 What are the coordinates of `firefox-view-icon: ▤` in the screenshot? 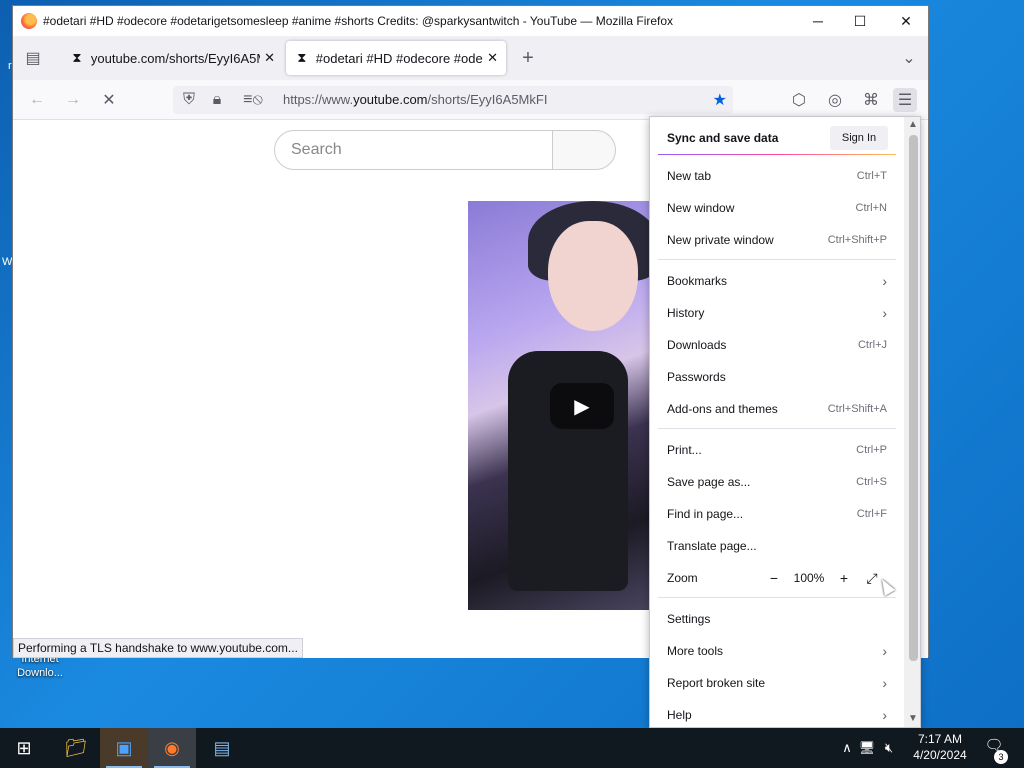 It's located at (33, 58).